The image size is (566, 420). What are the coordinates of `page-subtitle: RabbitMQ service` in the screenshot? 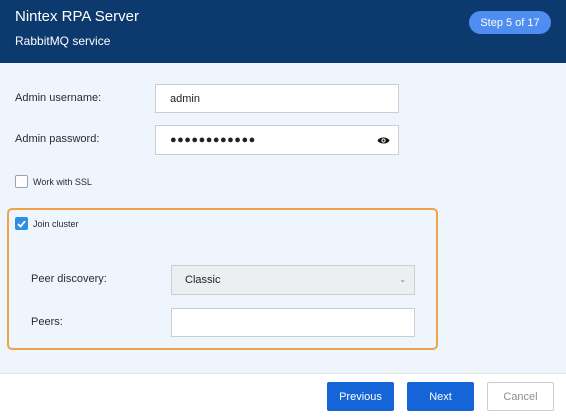 It's located at (63, 41).